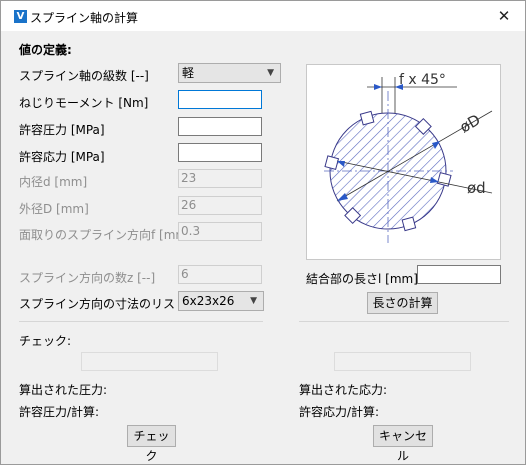 Image resolution: width=526 pixels, height=466 pixels. Describe the element at coordinates (263, 16) in the screenshot. I see `title-bar: V スプライン軸の計算 ✕` at that location.